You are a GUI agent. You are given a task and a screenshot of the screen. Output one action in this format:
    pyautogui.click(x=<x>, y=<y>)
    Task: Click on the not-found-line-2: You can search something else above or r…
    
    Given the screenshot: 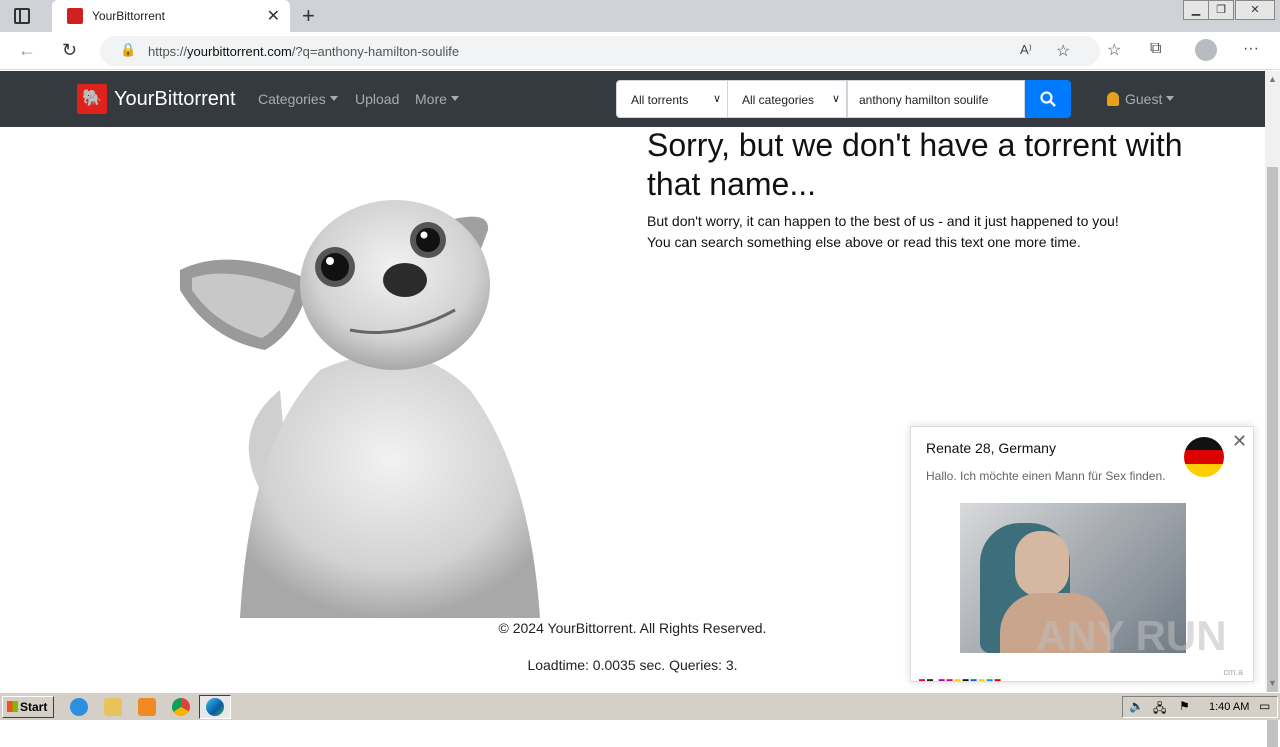 What is the action you would take?
    pyautogui.click(x=864, y=242)
    